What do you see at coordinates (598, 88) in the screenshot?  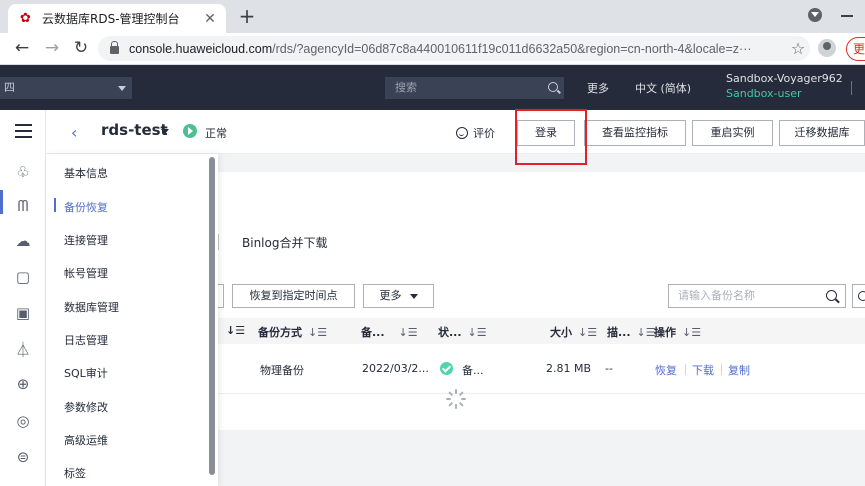 I see `header-more-link: 更多` at bounding box center [598, 88].